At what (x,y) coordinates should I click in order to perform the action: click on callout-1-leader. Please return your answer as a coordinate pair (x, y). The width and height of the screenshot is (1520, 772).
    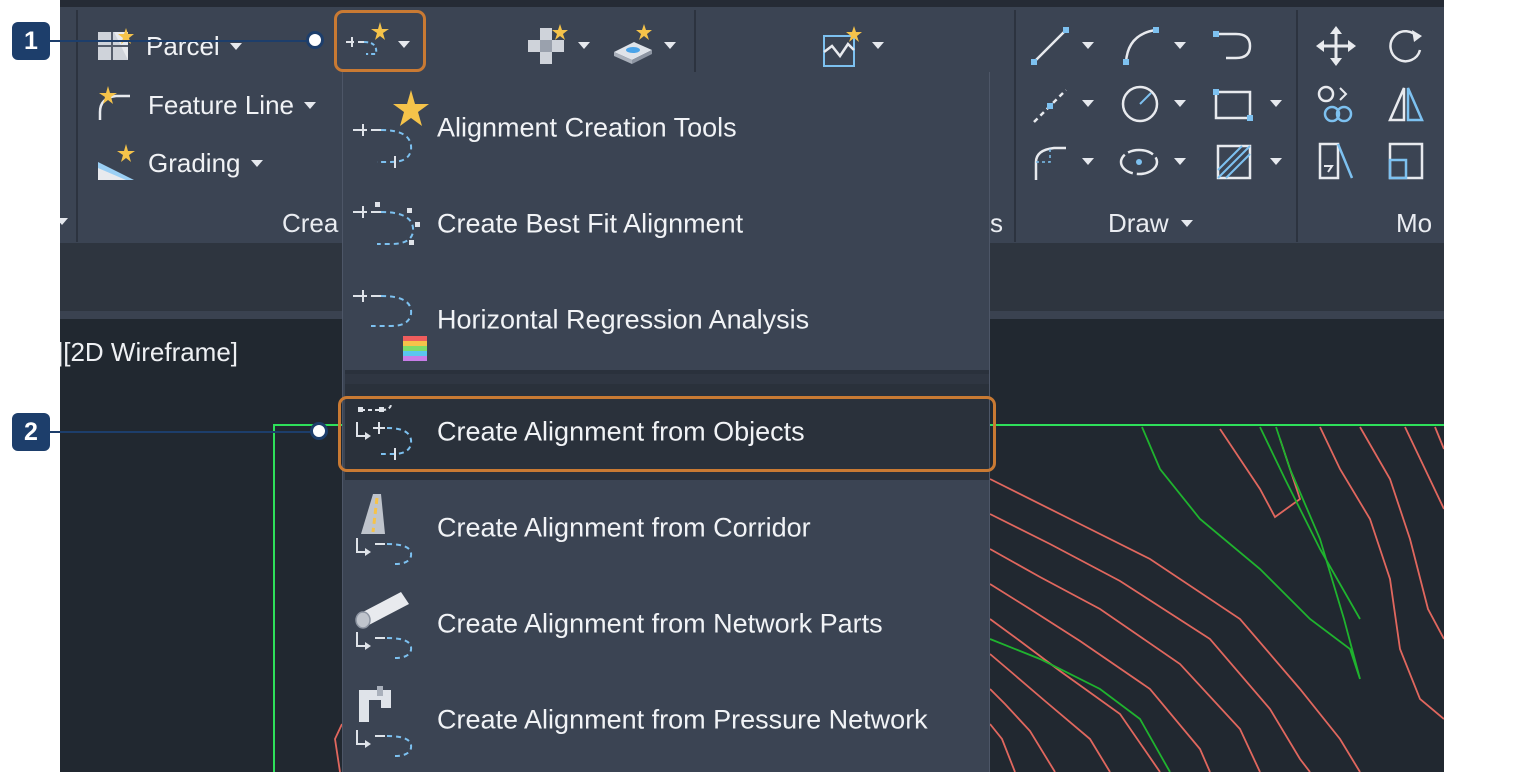
    Looking at the image, I should click on (179, 41).